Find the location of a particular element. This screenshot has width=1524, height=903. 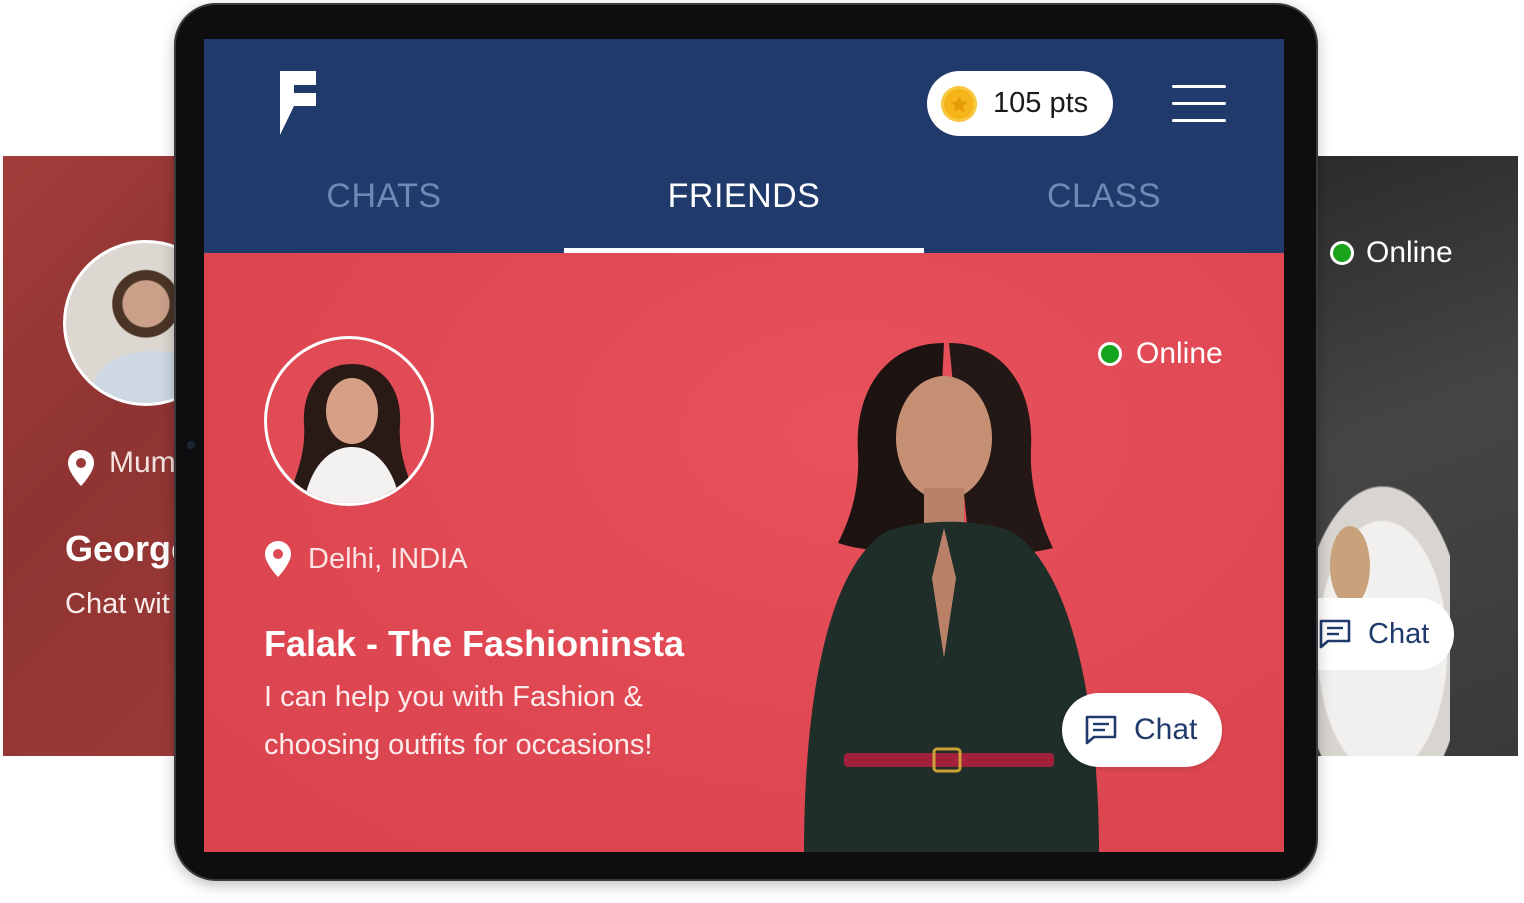

tab-chats-label: CHATS is located at coordinates (384, 196).